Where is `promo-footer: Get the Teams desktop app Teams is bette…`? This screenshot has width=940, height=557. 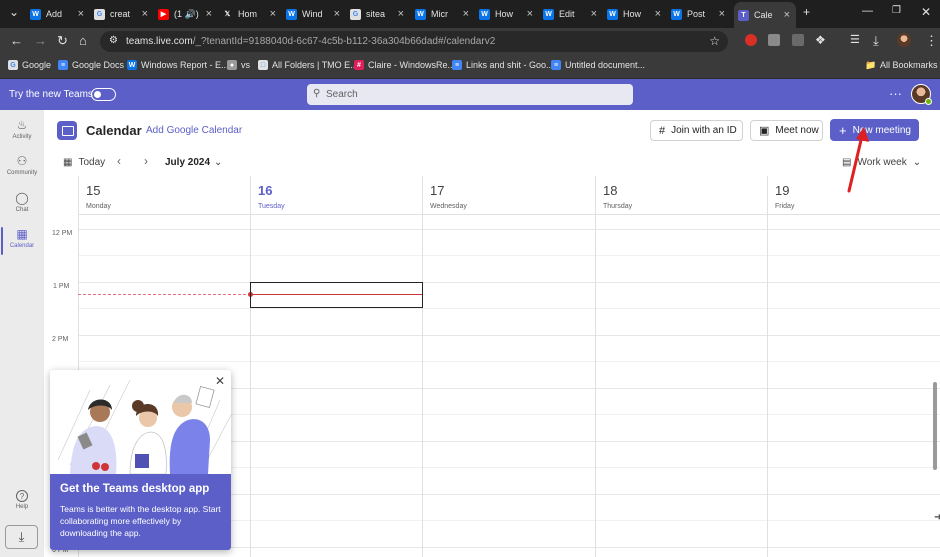
promo-footer: Get the Teams desktop app Teams is bette… is located at coordinates (140, 512).